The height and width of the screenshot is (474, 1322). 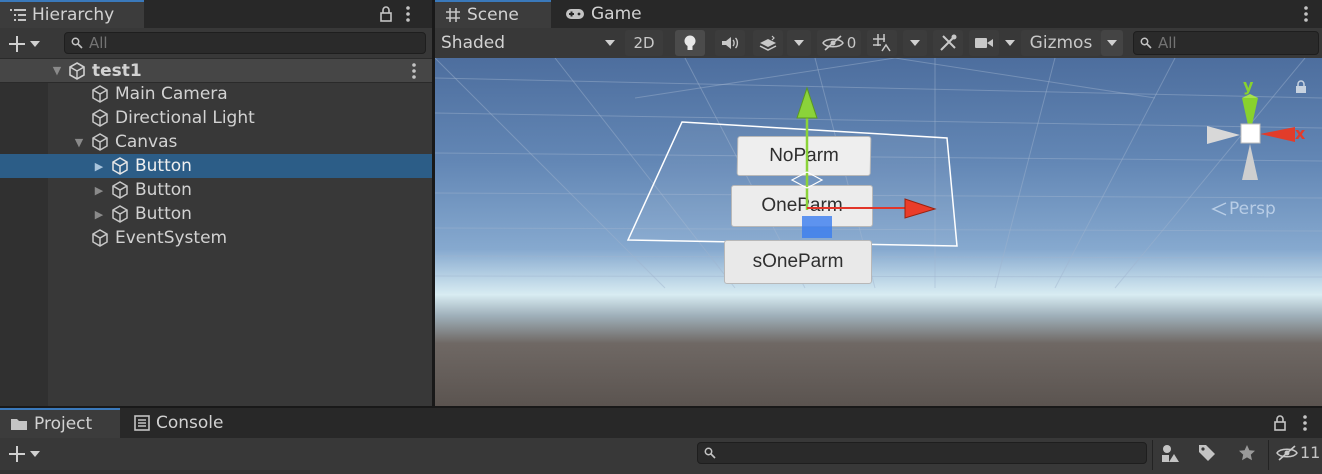 I want to click on grid-dropdown, so click(x=915, y=43).